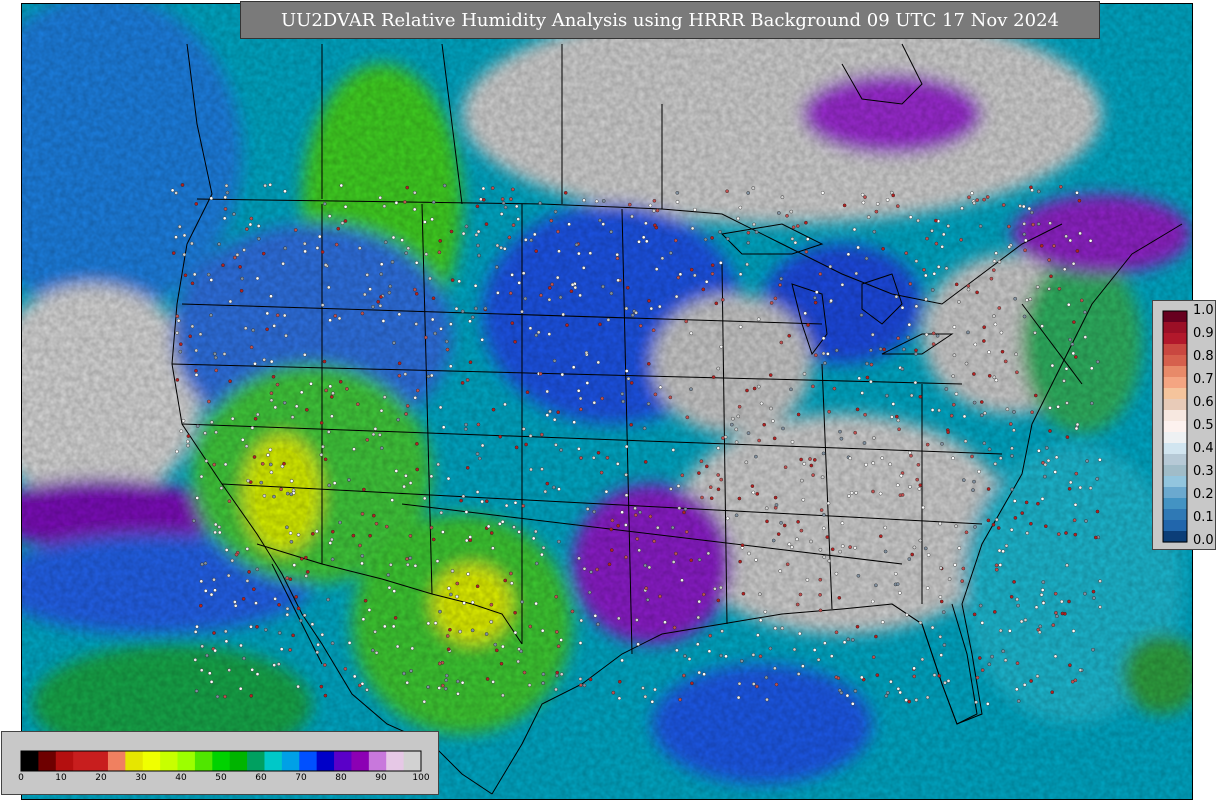 The width and height of the screenshot is (1216, 800). What do you see at coordinates (1203, 310) in the screenshot?
I see `rh-colorbar-tick-label: 1.0` at bounding box center [1203, 310].